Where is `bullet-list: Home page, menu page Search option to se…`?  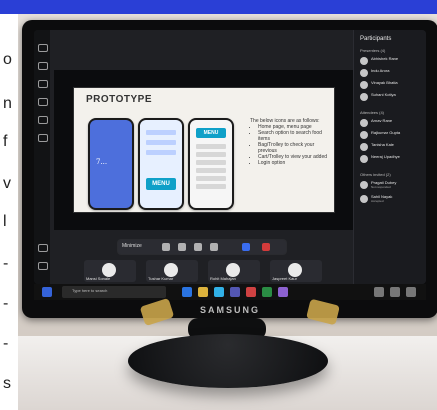
bullet-list: Home page, menu page Search option to se… is located at coordinates (290, 145).